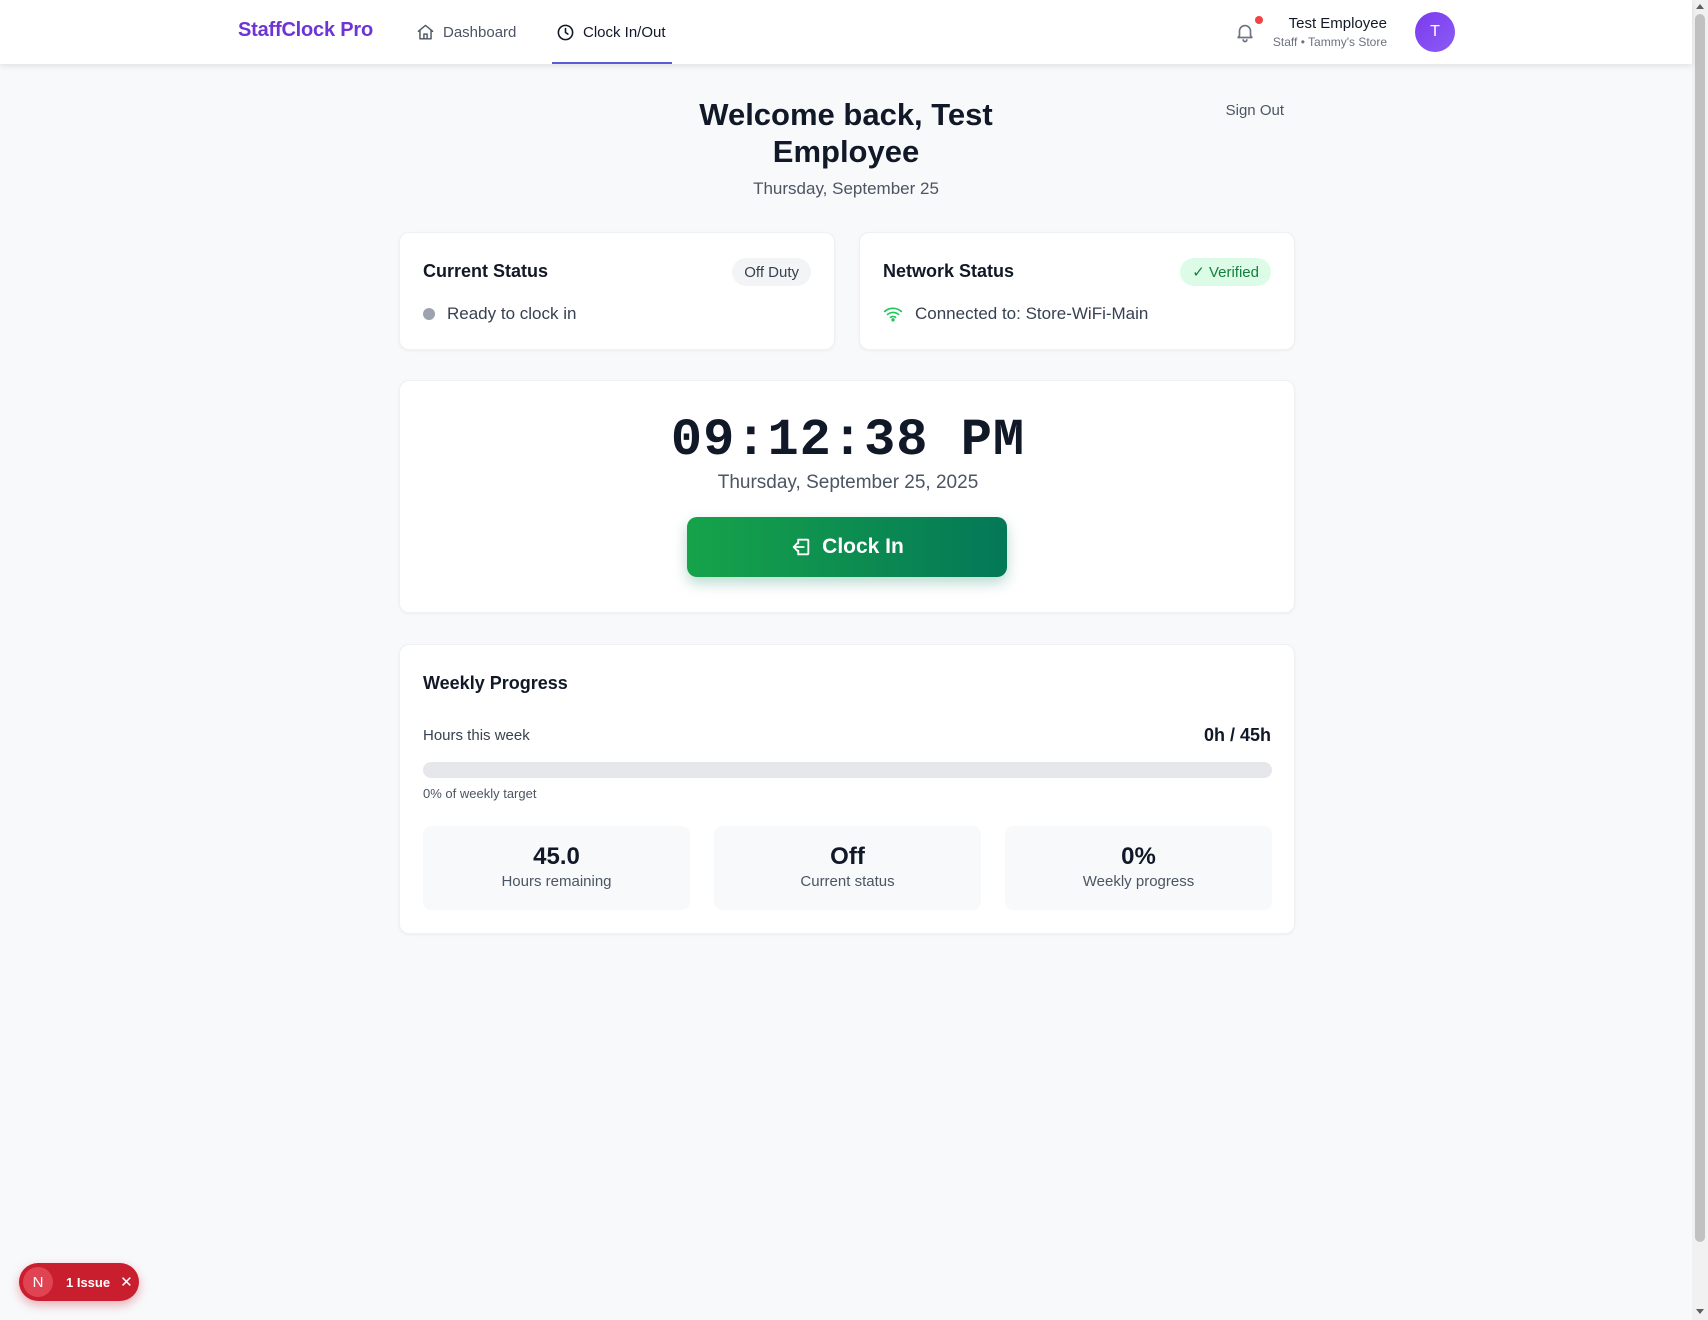 The image size is (1708, 1320). I want to click on hours-value: 0h / 45h, so click(1237, 735).